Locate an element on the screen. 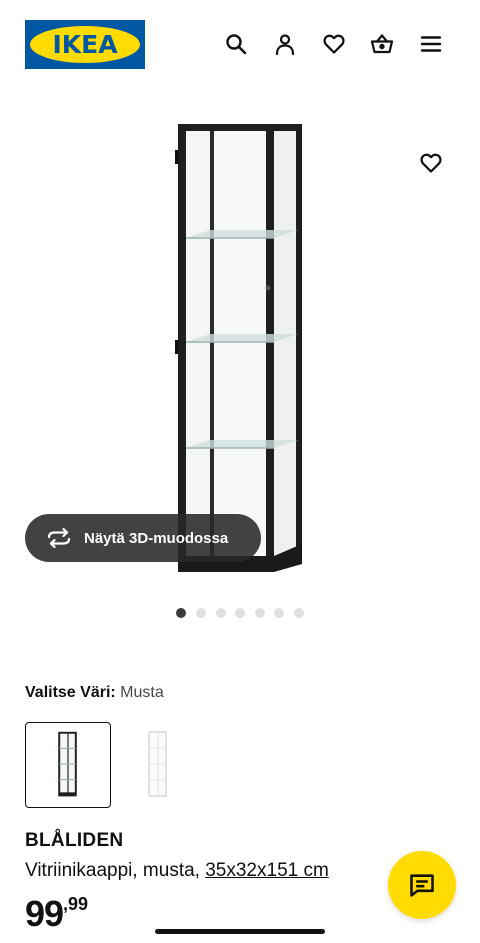  logo-text: IKEA is located at coordinates (85, 44).